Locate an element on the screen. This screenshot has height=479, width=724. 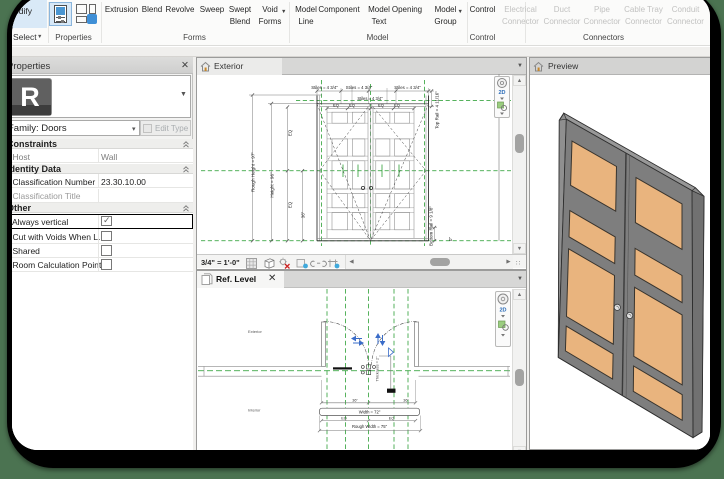
svg-text: Exterior is located at coordinates (255, 331).